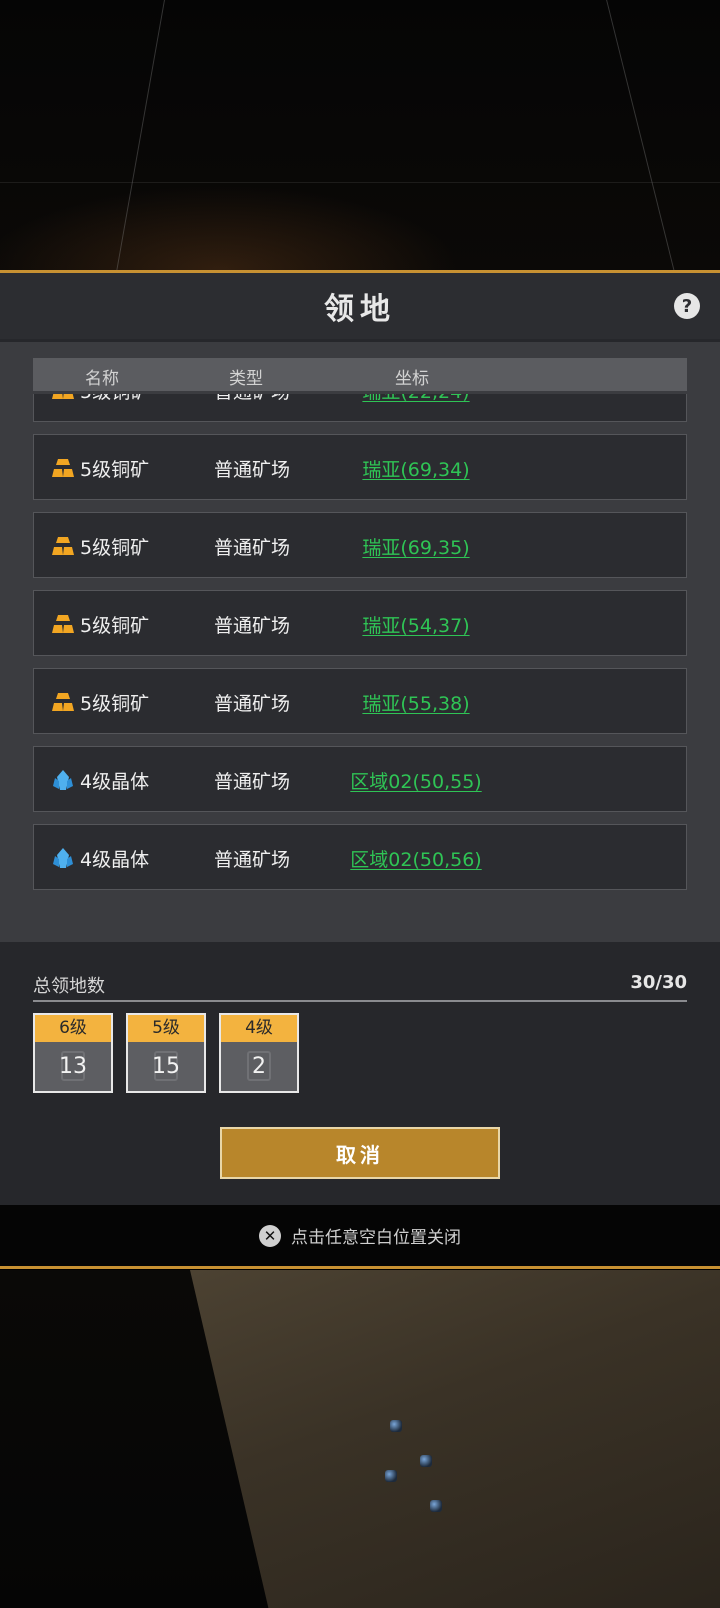 This screenshot has height=1608, width=720. I want to click on level-card-4: 4级 2, so click(259, 1053).